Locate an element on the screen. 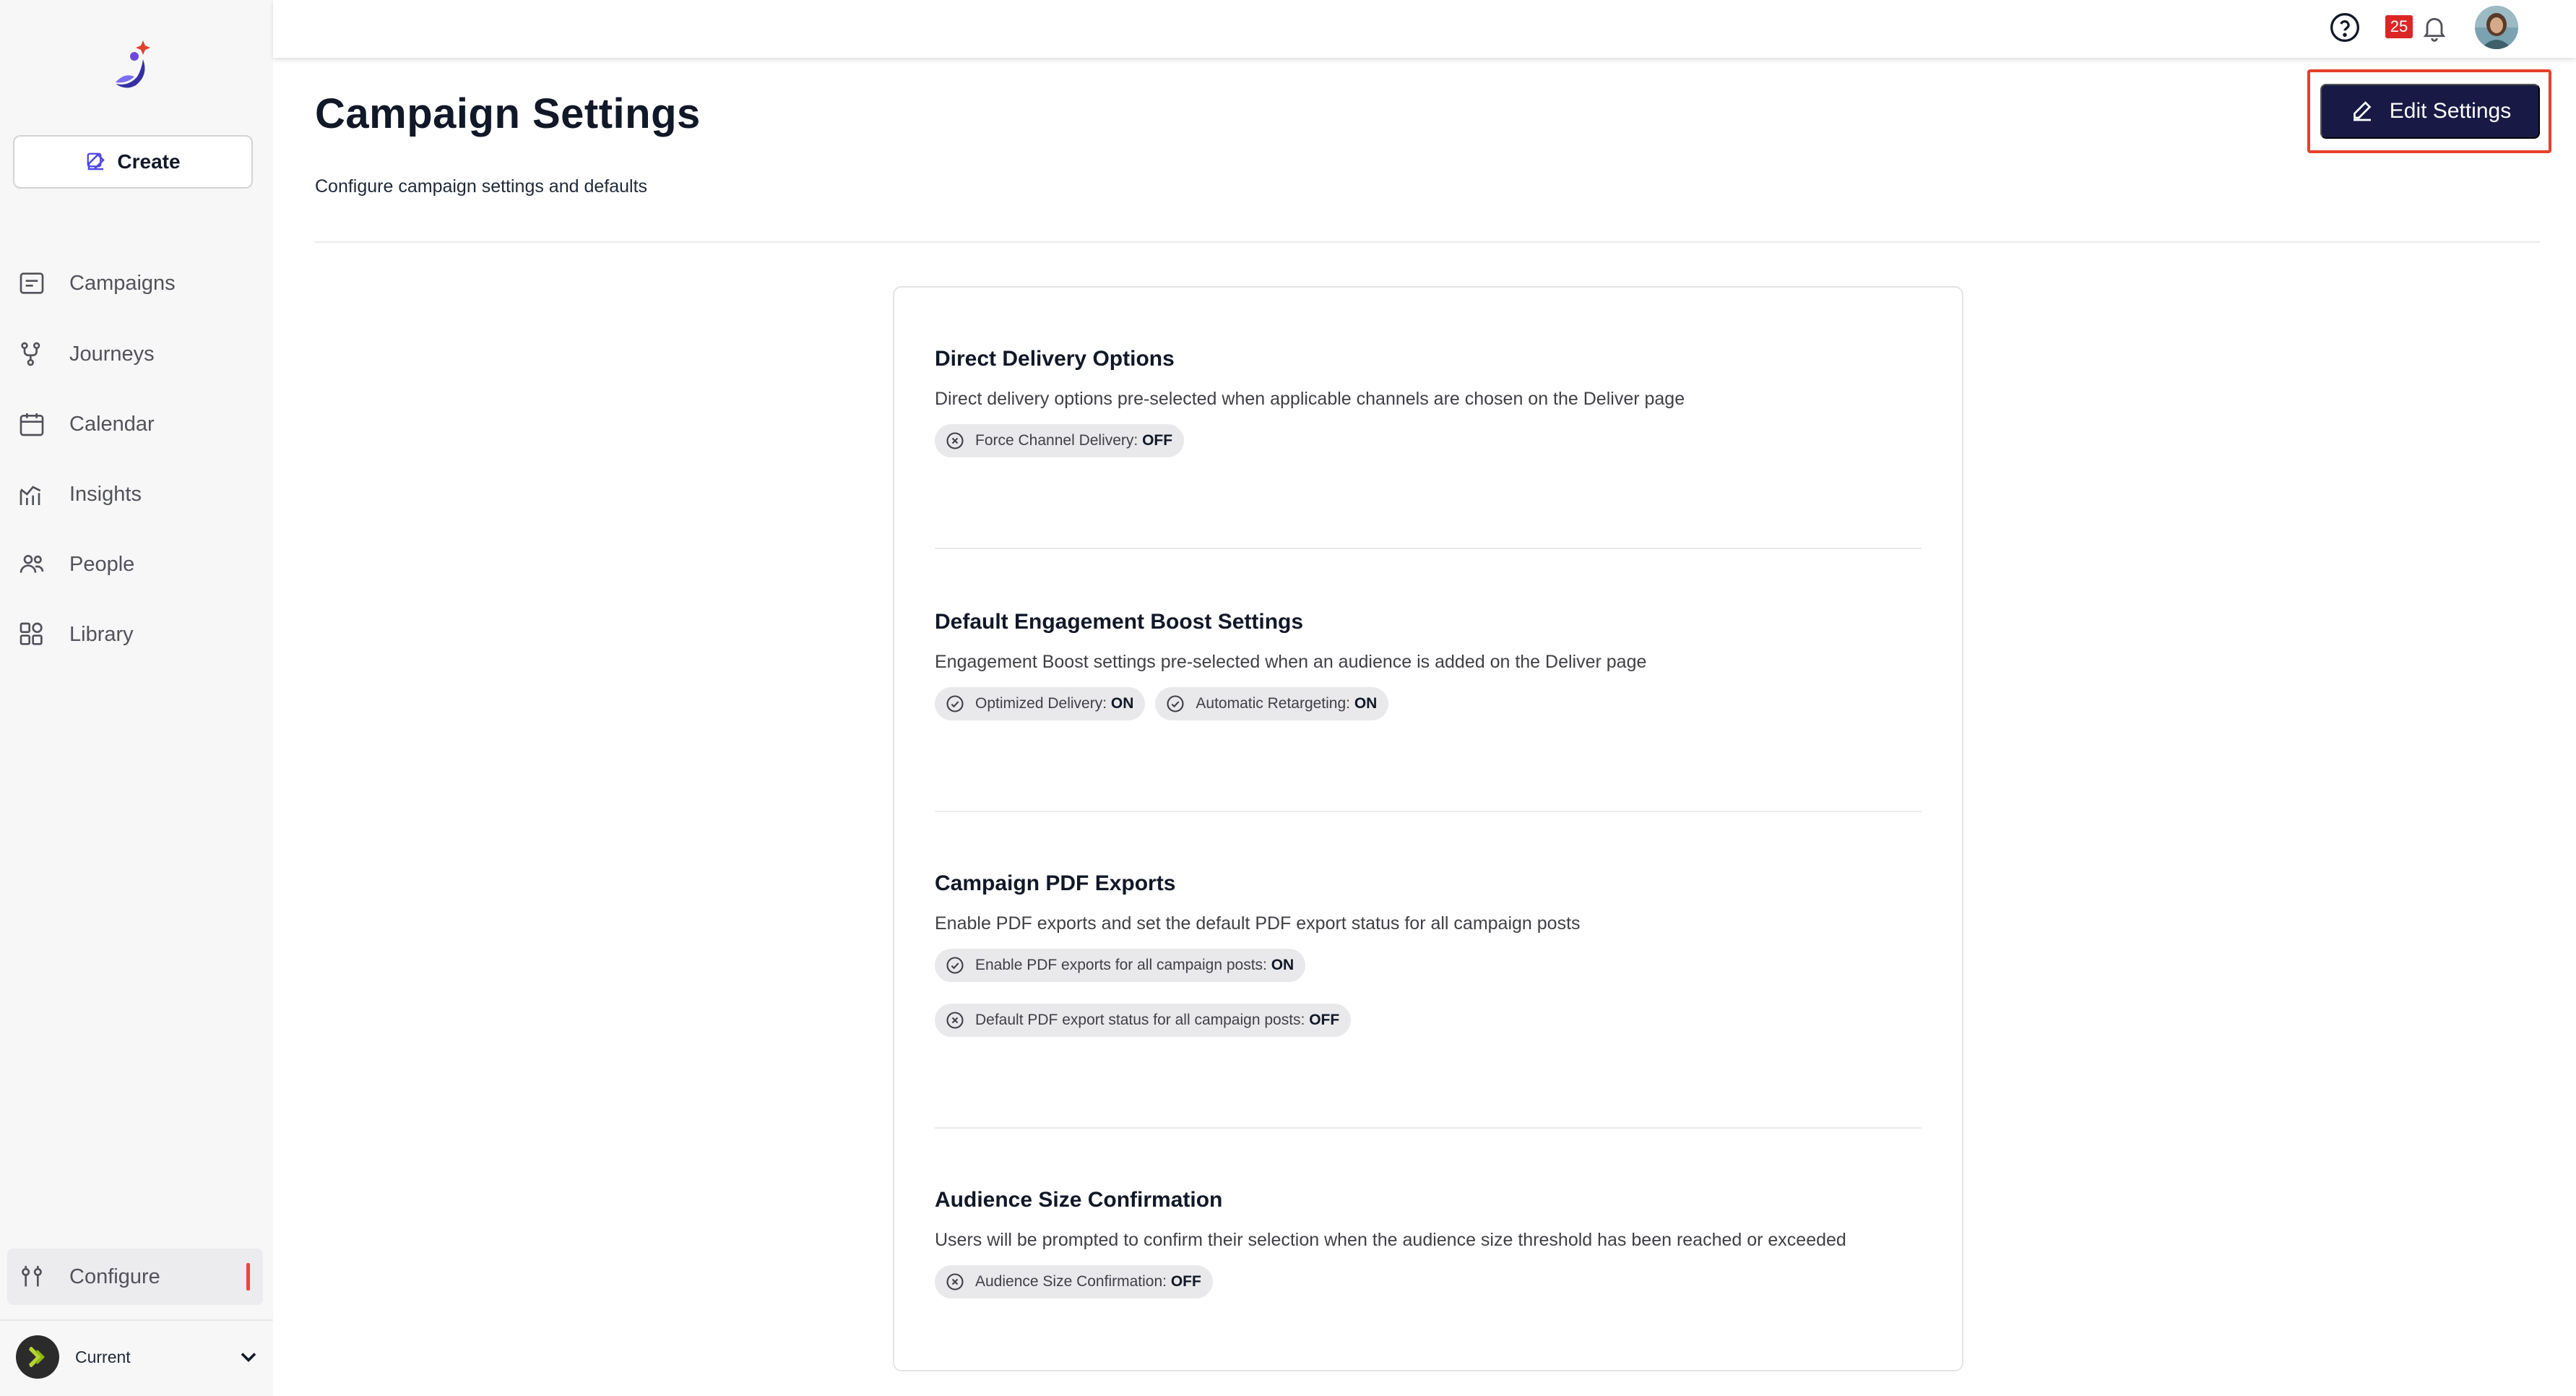 The width and height of the screenshot is (2576, 1396). sidebar-item-insights: Insights is located at coordinates (138, 494).